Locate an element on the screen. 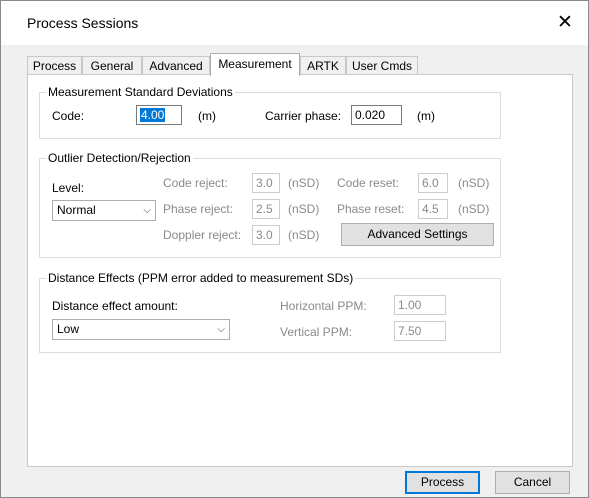 The height and width of the screenshot is (498, 589). carrier-phase-unit: (m) is located at coordinates (426, 116).